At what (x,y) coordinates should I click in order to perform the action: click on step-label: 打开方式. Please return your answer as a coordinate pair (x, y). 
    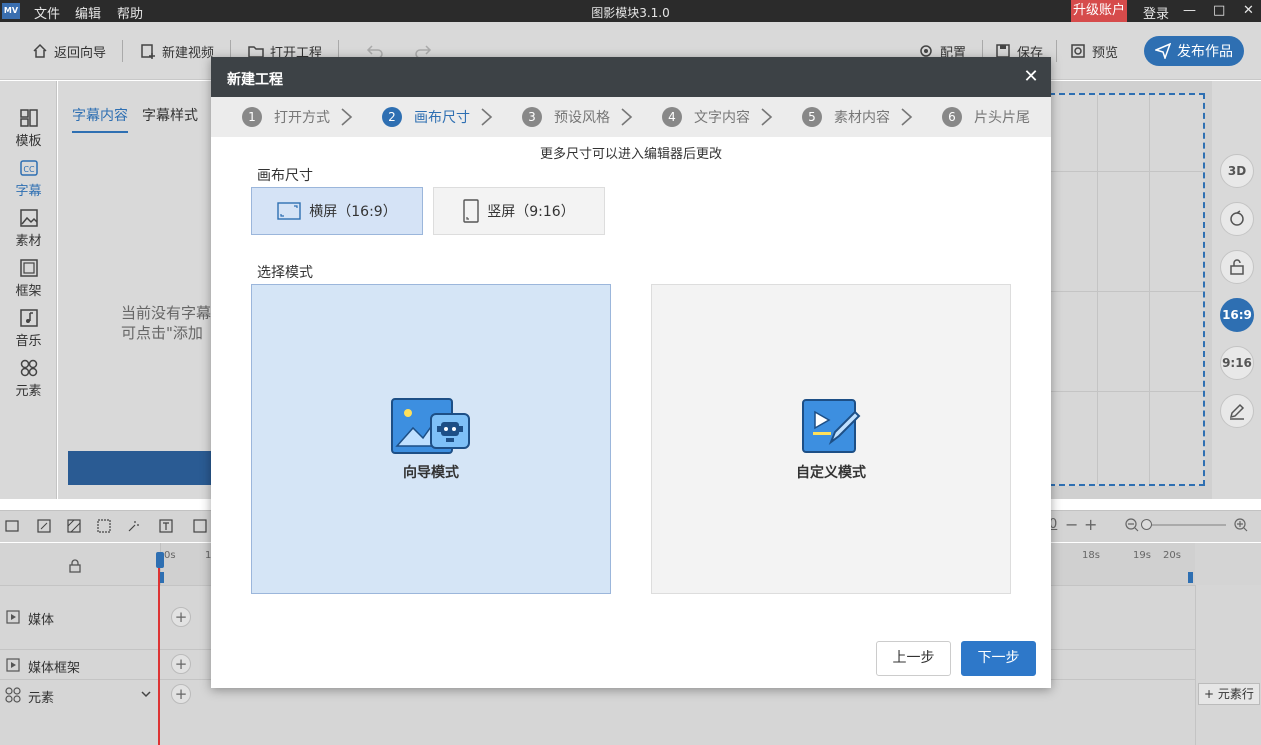
    Looking at the image, I should click on (302, 118).